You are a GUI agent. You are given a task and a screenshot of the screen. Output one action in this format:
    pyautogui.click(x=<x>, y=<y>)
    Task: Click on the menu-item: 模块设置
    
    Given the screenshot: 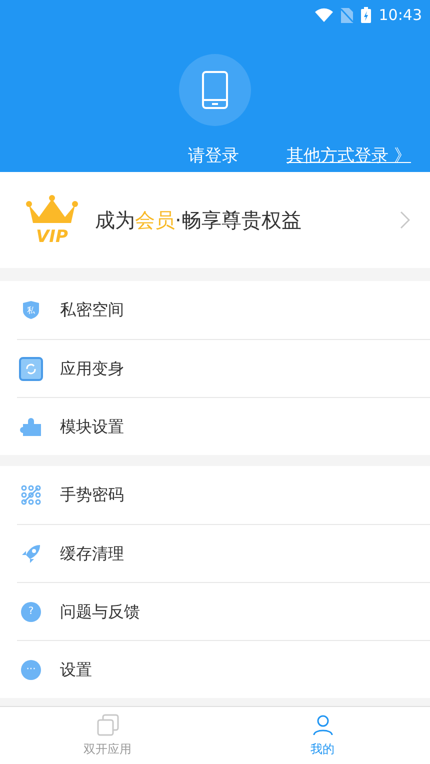 What is the action you would take?
    pyautogui.click(x=223, y=426)
    